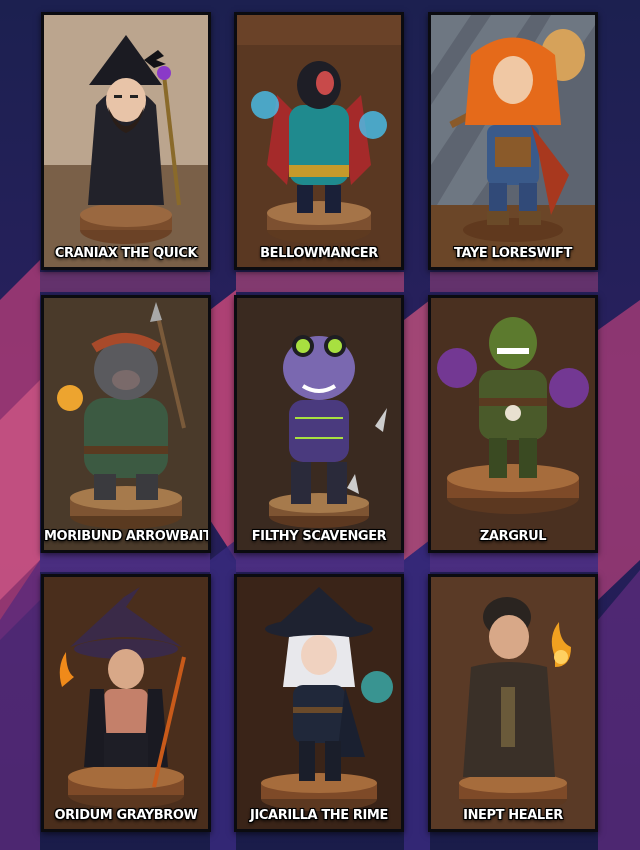  I want to click on card-name-label: ZARGRUL, so click(513, 536).